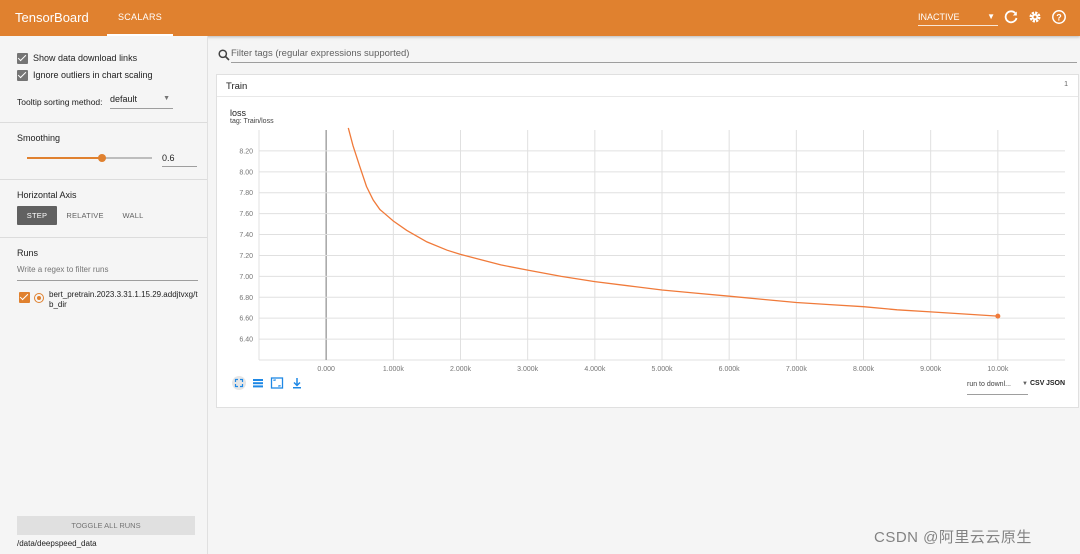  Describe the element at coordinates (998, 369) in the screenshot. I see `x-tick-label: 10.00k` at that location.